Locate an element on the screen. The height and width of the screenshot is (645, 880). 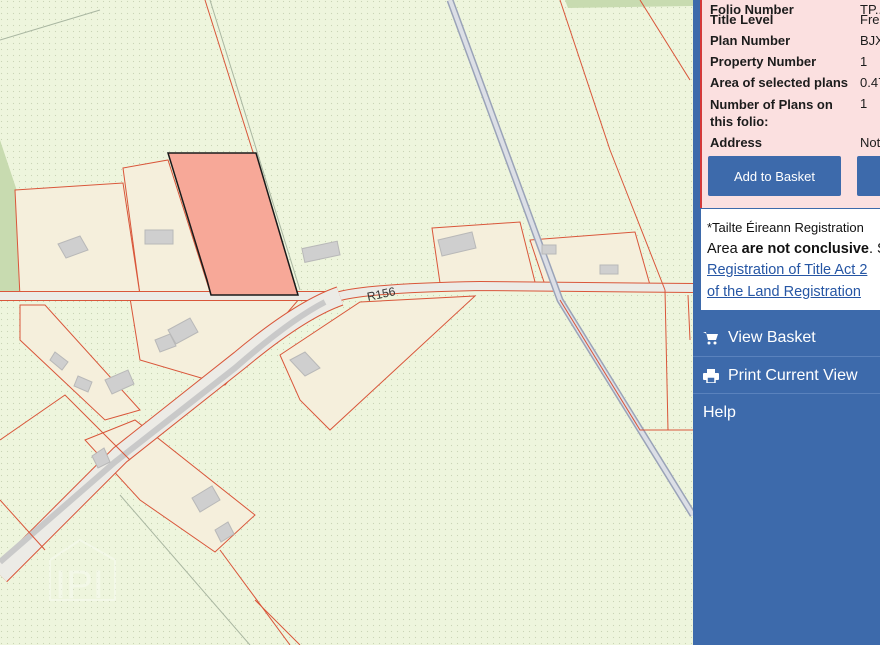
notice-line1: *Tailte Éireann Registration is located at coordinates (785, 227).